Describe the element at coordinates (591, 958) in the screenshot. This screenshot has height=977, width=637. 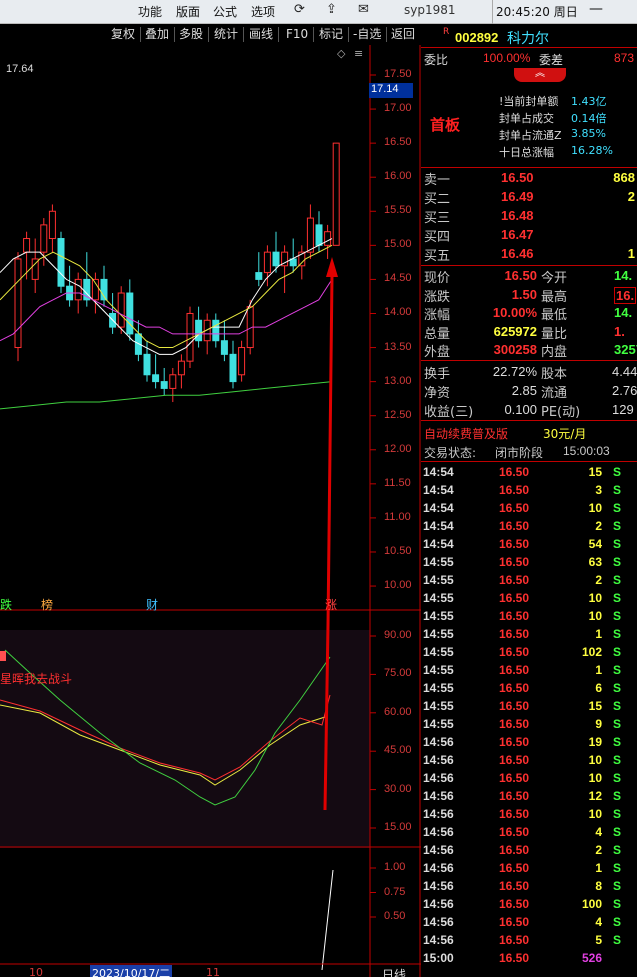
I see `tick-volume: 526` at that location.